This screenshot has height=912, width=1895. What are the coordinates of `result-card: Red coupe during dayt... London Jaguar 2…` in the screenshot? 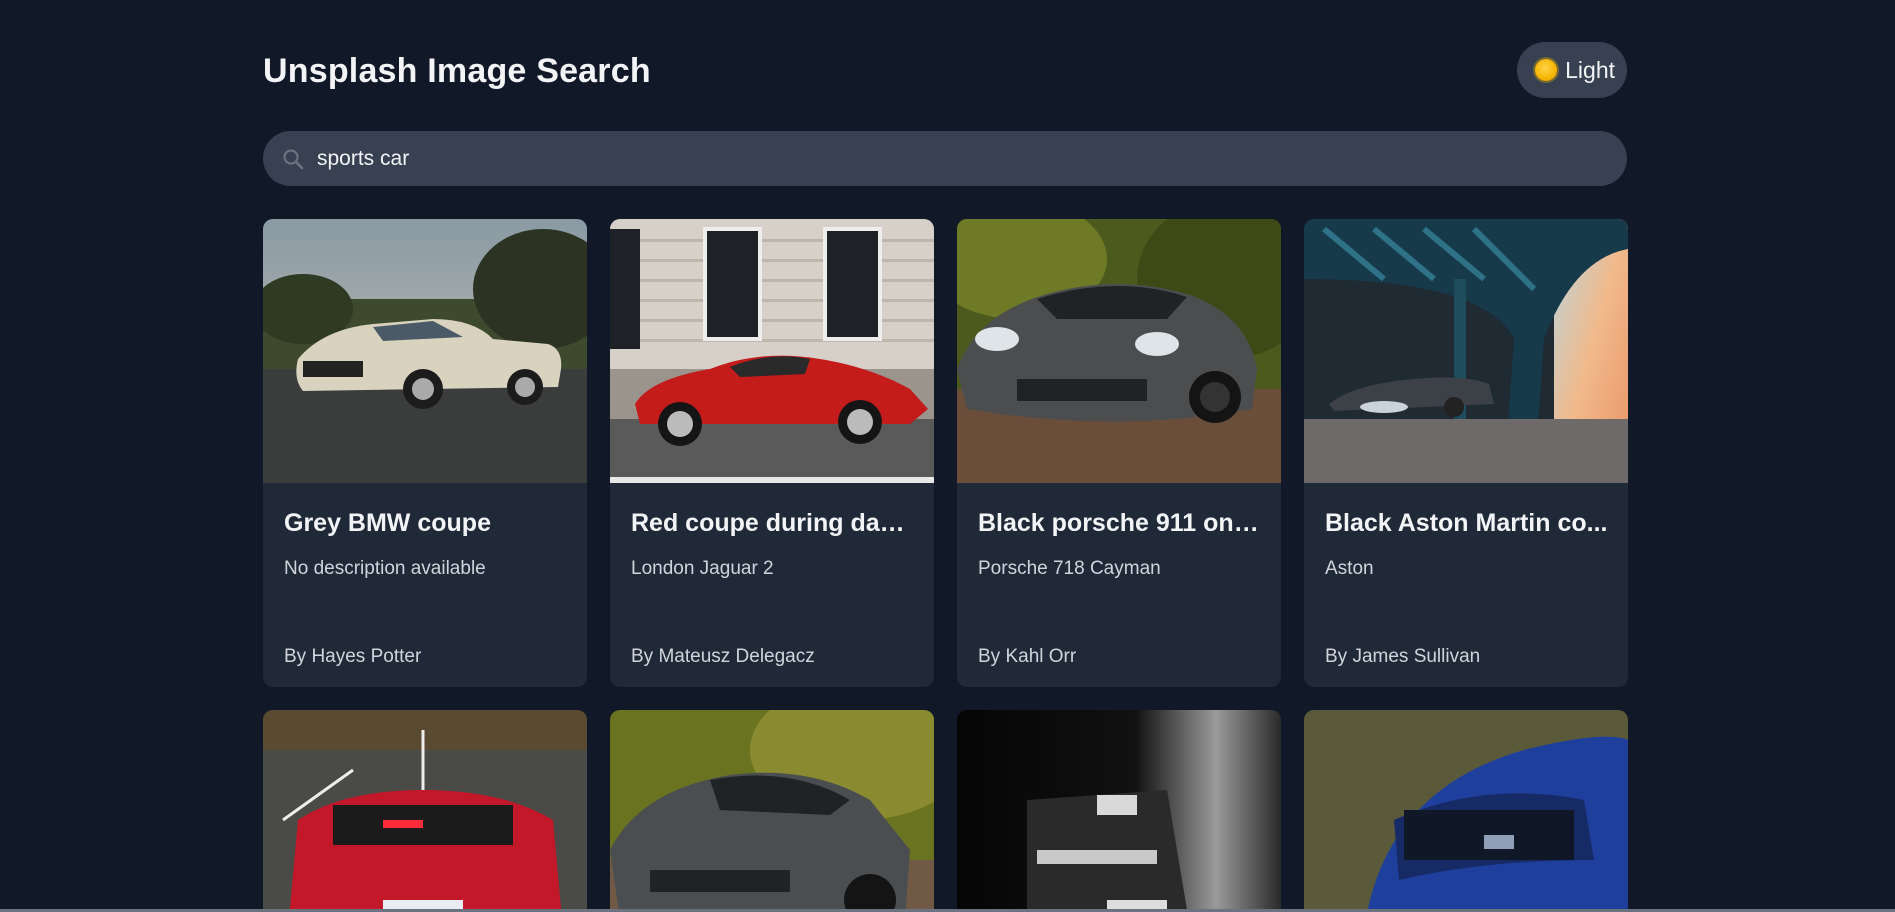 It's located at (772, 453).